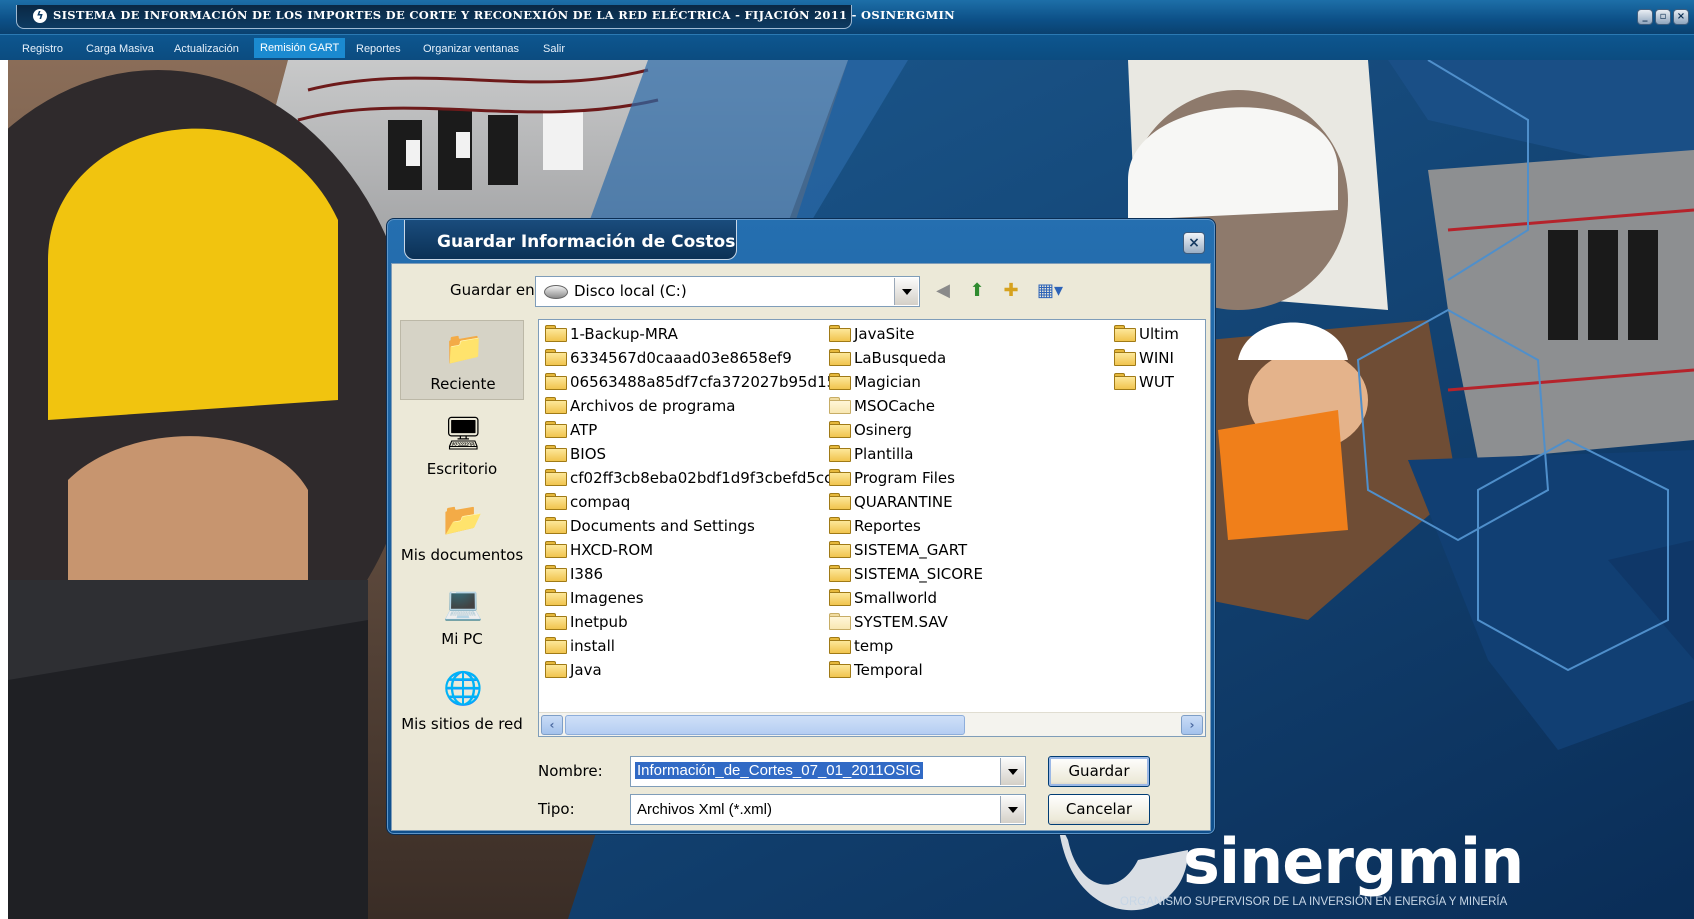  What do you see at coordinates (891, 502) in the screenshot?
I see `folder-item: QUARANTINE` at bounding box center [891, 502].